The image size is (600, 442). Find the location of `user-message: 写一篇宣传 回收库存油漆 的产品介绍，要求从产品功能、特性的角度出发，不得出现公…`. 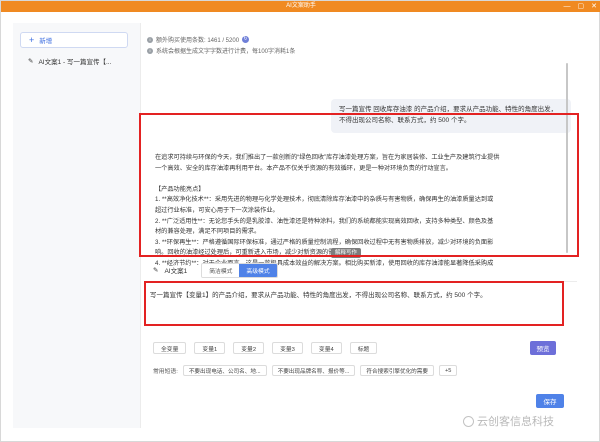

user-message: 写一篇宣传 回收库存油漆 的产品介绍，要求从产品功能、特性的角度出发，不得出现公… is located at coordinates (451, 116).